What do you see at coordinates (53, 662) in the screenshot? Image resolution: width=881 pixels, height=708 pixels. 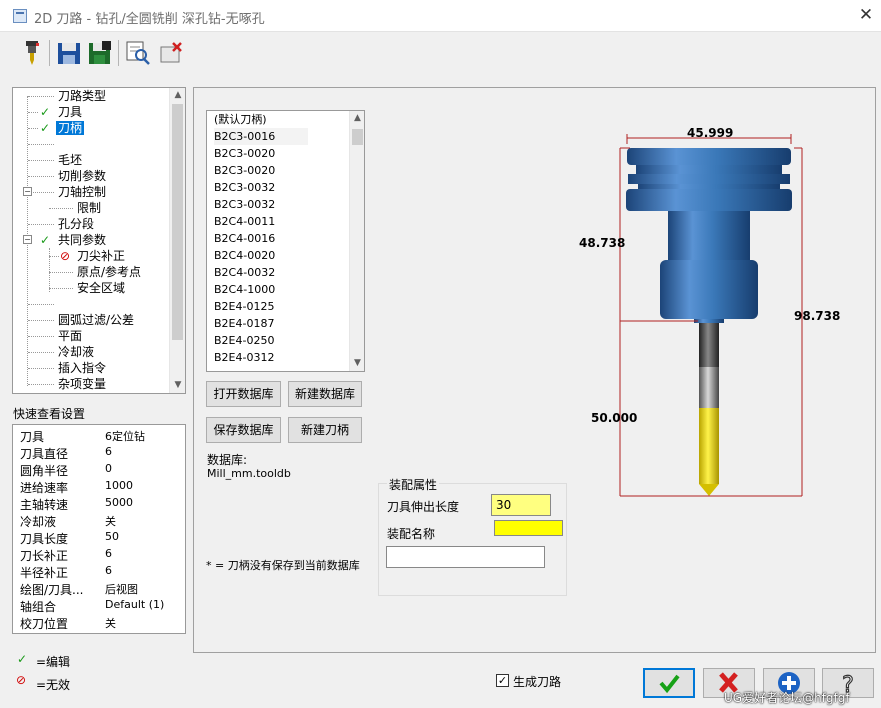 I see `legend-edit: =编辑` at bounding box center [53, 662].